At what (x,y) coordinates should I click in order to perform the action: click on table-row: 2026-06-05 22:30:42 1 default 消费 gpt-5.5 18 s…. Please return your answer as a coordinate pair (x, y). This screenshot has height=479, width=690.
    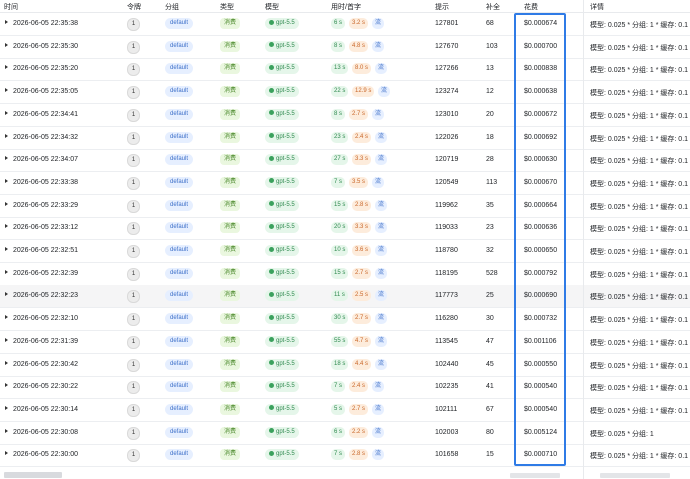
    Looking at the image, I should click on (345, 365).